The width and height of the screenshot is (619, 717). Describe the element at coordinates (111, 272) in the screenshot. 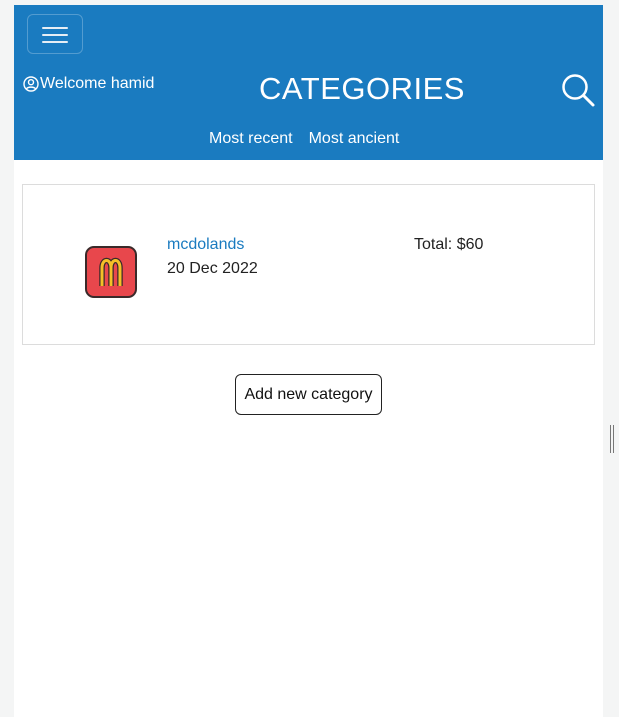

I see `mcdonalds-logo-icon` at that location.